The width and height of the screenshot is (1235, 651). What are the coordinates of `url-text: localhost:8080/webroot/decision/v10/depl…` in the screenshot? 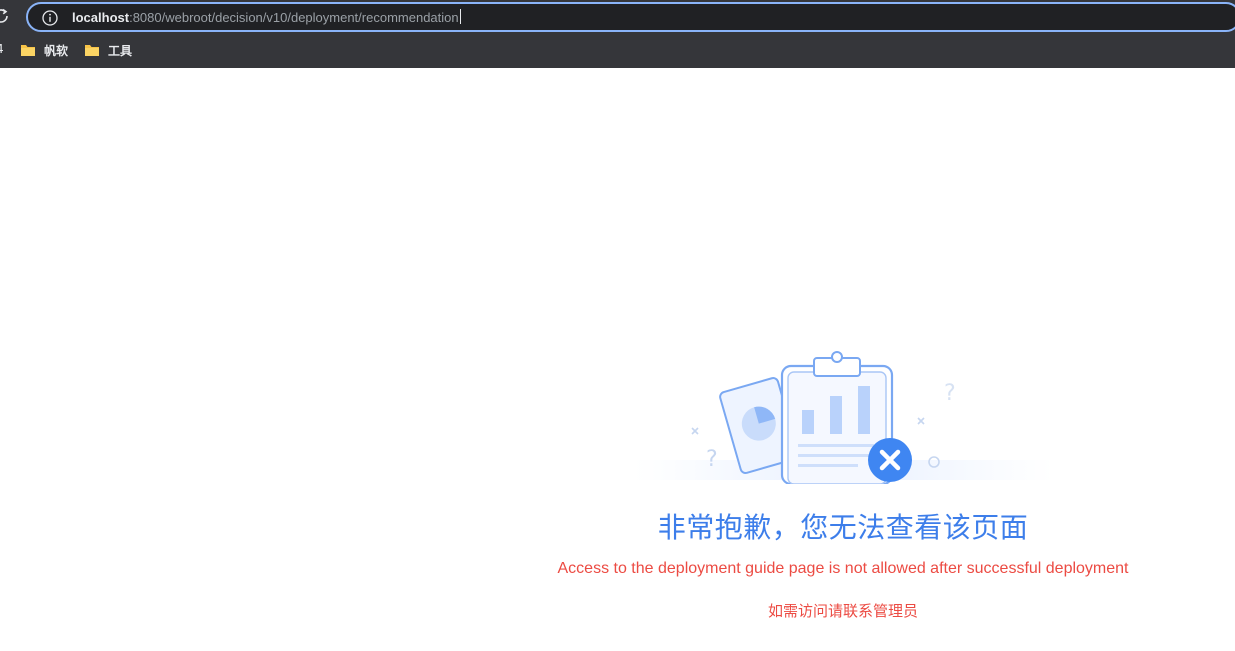 It's located at (266, 18).